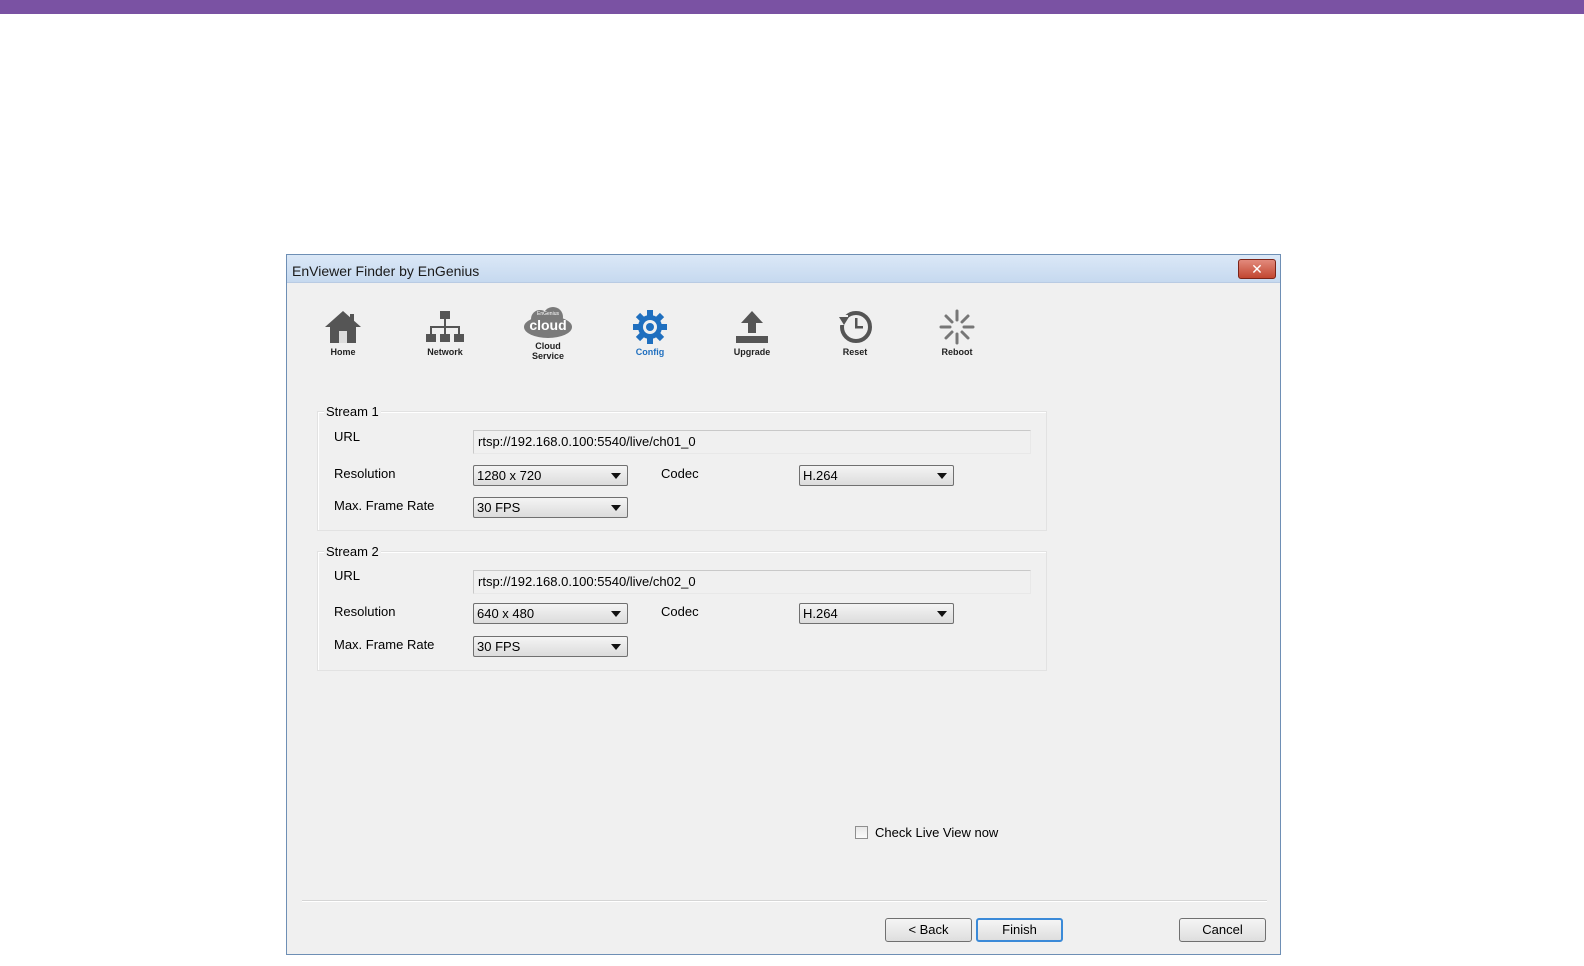 The width and height of the screenshot is (1584, 966). Describe the element at coordinates (855, 327) in the screenshot. I see `reset-clock-icon` at that location.